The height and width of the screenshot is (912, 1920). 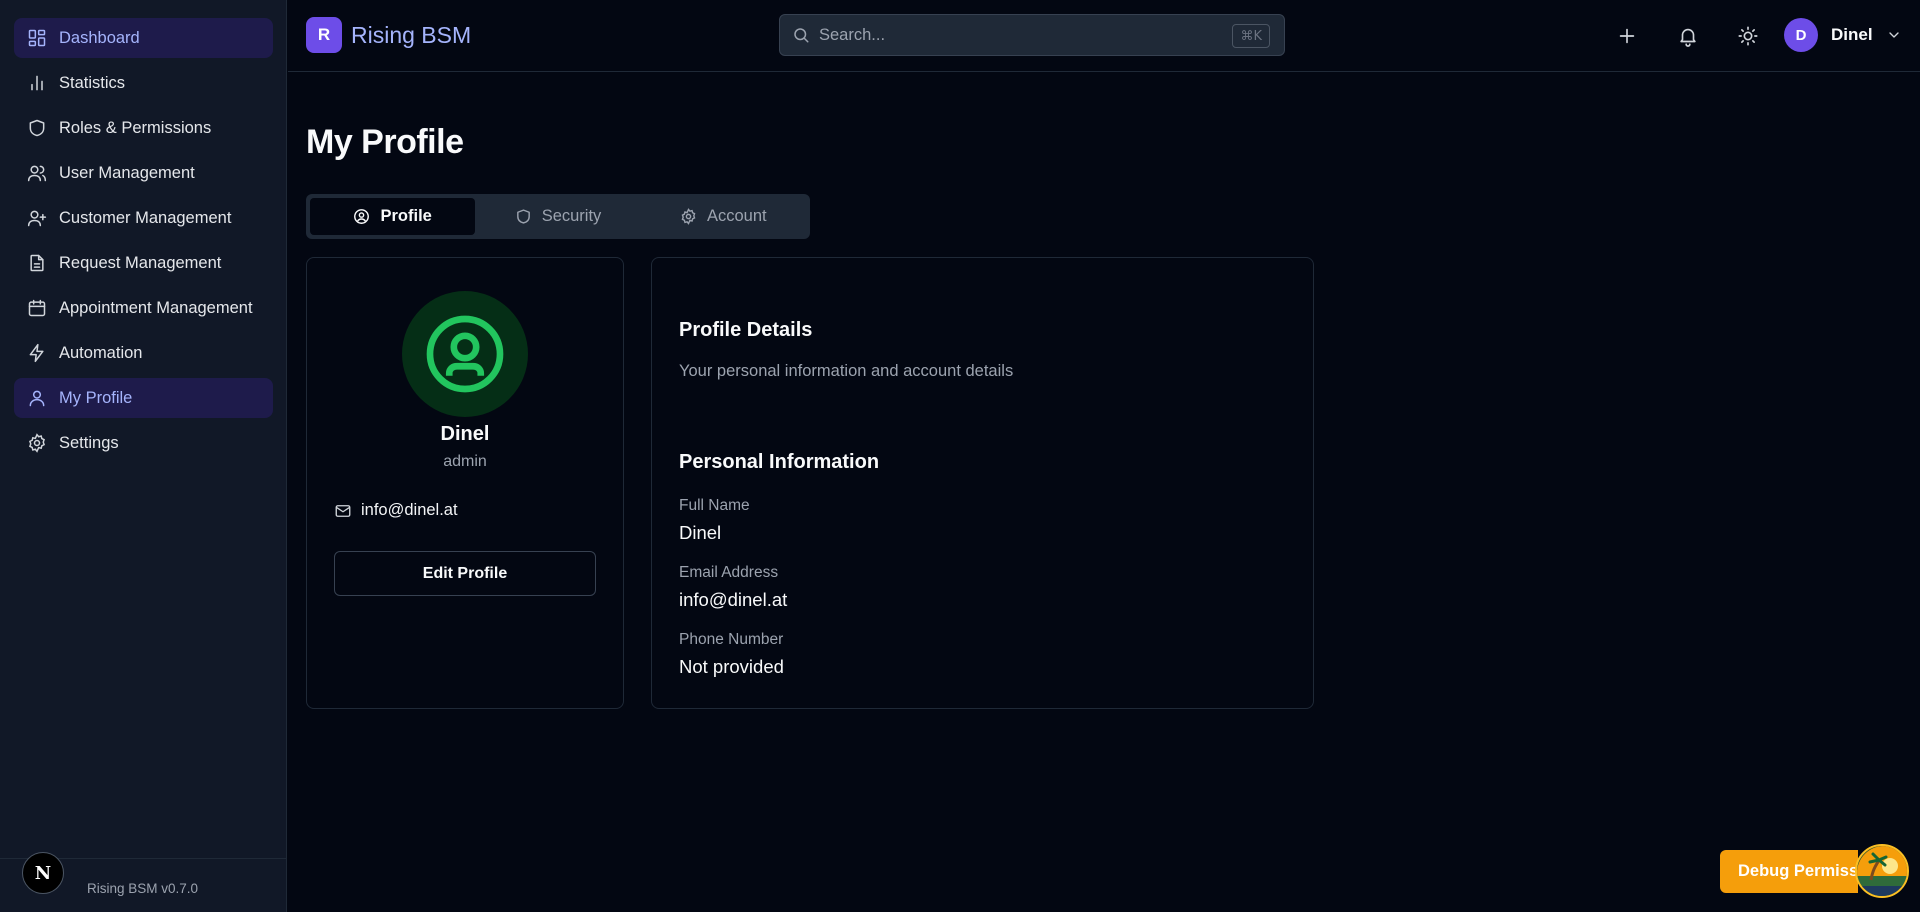 I want to click on search-shortcut: ⌘K, so click(x=1251, y=36).